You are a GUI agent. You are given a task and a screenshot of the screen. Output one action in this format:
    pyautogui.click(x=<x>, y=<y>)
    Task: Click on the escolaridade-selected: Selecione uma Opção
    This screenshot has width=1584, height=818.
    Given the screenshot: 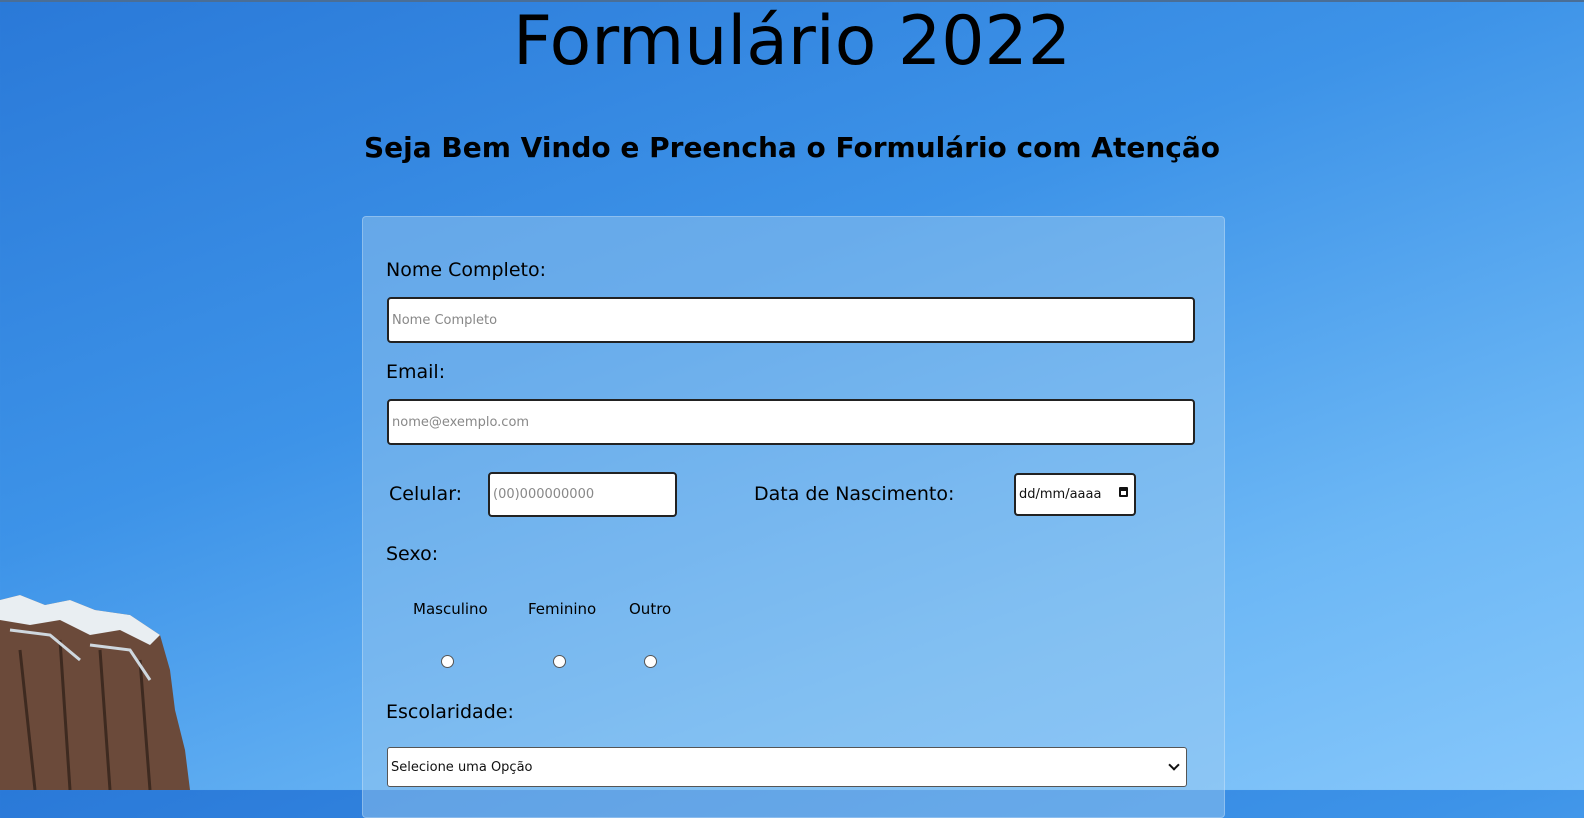 What is the action you would take?
    pyautogui.click(x=462, y=767)
    